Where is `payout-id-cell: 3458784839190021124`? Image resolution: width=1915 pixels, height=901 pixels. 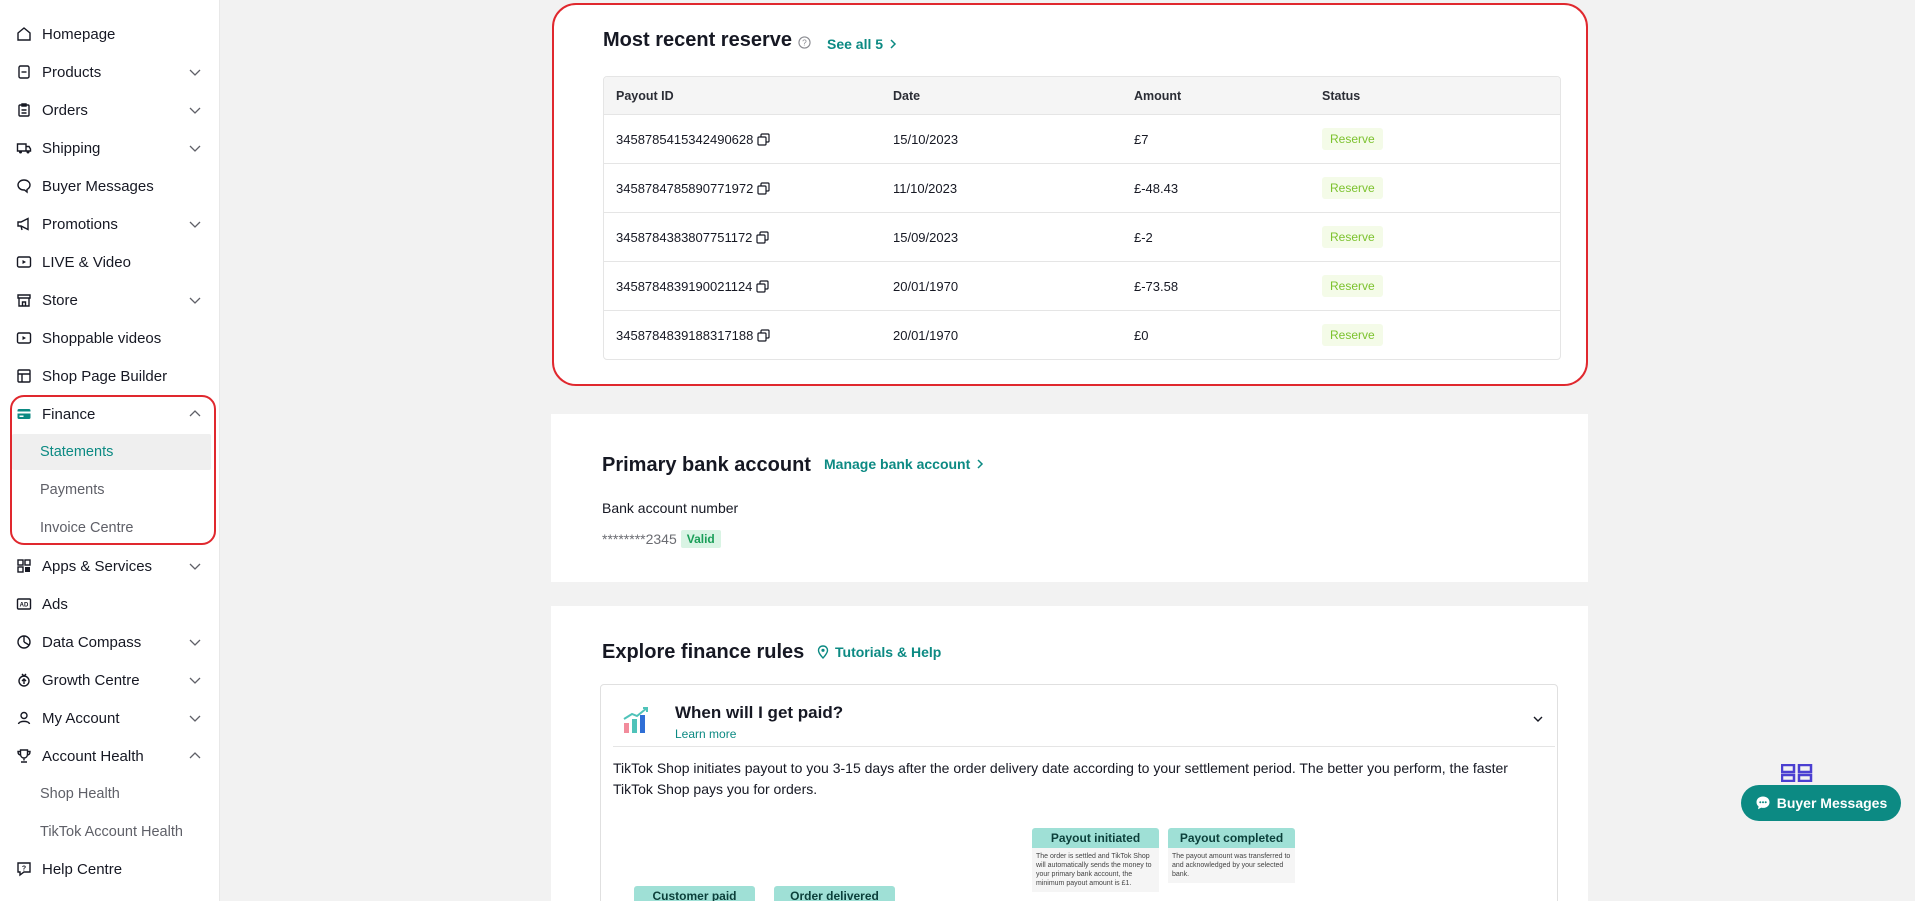
payout-id-cell: 3458784839190021124 is located at coordinates (742, 286).